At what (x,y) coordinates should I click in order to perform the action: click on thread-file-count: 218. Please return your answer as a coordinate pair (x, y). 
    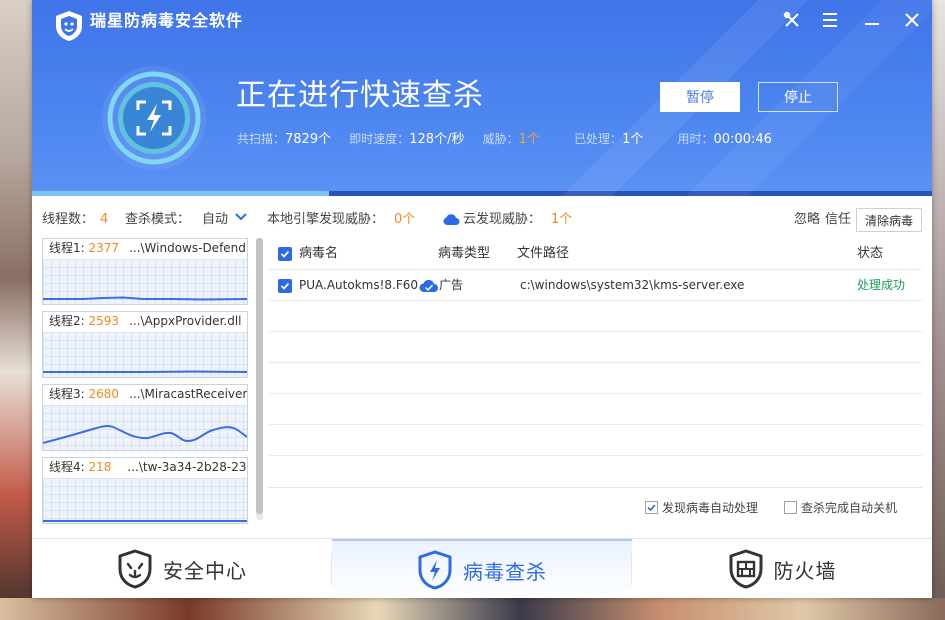
    Looking at the image, I should click on (100, 467).